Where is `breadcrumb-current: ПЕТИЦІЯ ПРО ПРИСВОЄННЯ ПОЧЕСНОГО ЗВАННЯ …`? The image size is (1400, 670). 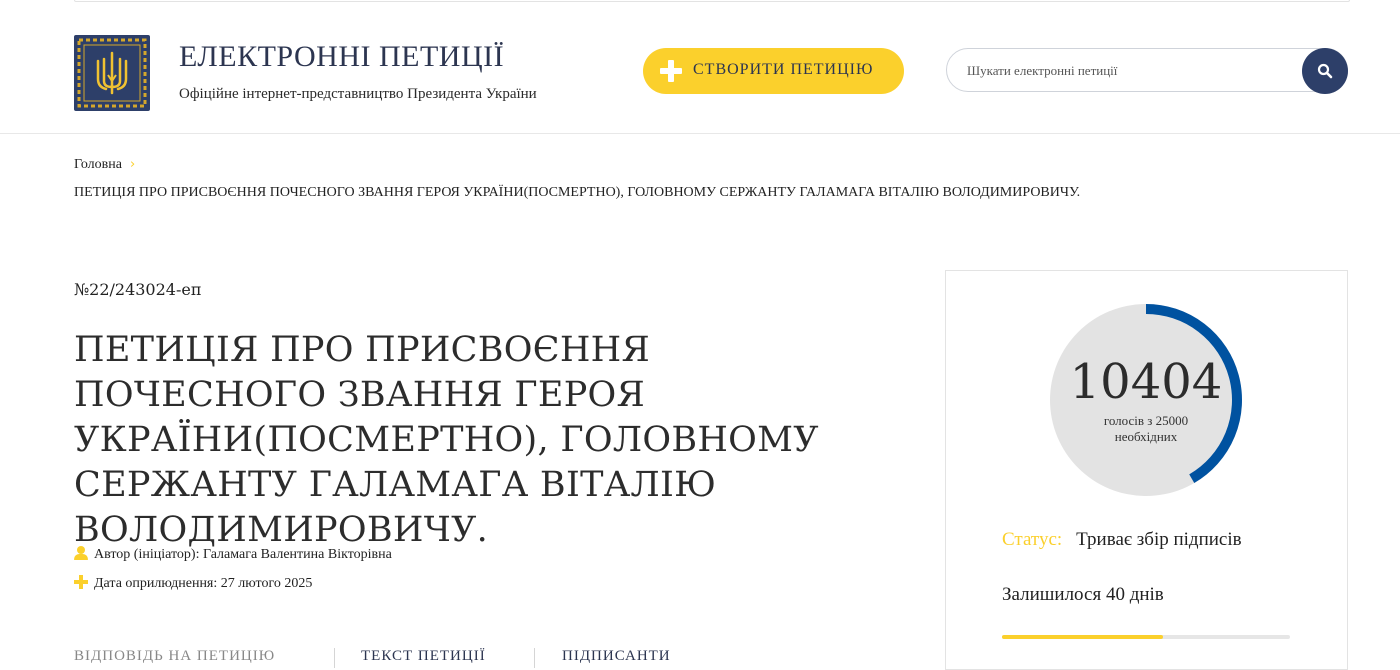 breadcrumb-current: ПЕТИЦІЯ ПРО ПРИСВОЄННЯ ПОЧЕСНОГО ЗВАННЯ … is located at coordinates (577, 192).